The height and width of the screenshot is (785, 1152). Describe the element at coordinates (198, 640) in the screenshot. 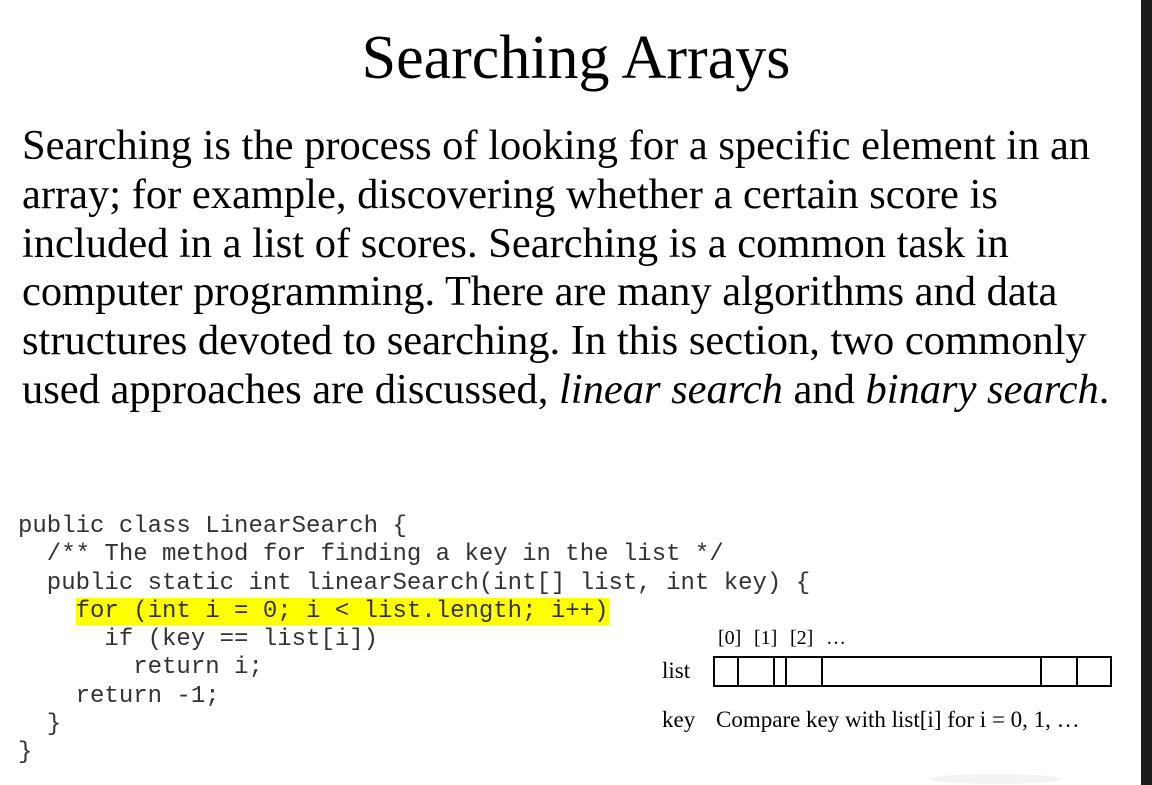

I see `code-line-5: if (key == list[i])` at that location.